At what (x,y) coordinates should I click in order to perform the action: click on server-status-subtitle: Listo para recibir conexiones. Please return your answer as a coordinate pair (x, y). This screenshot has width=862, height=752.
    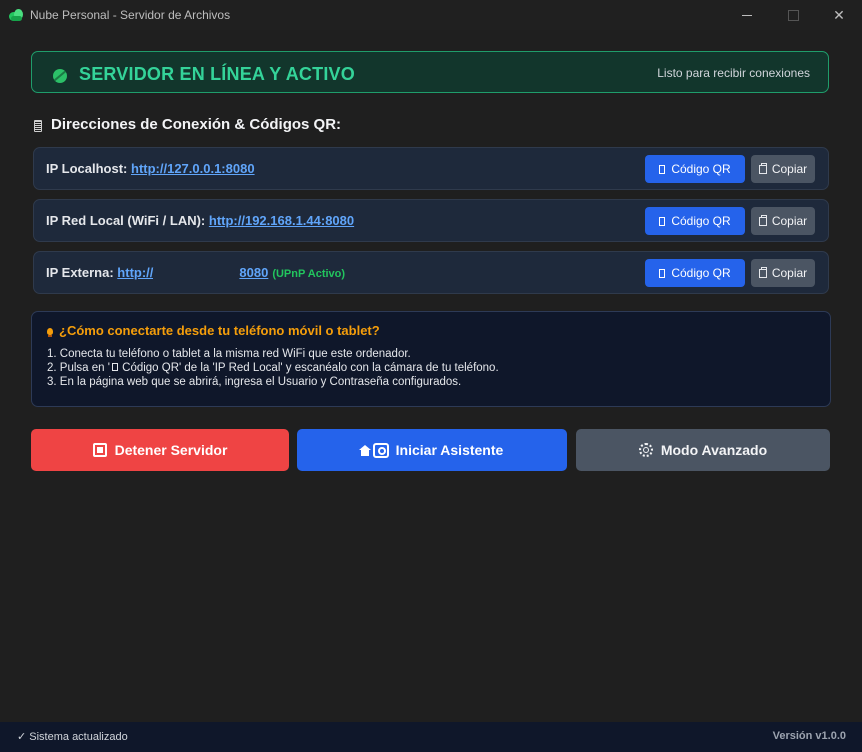
    Looking at the image, I should click on (733, 73).